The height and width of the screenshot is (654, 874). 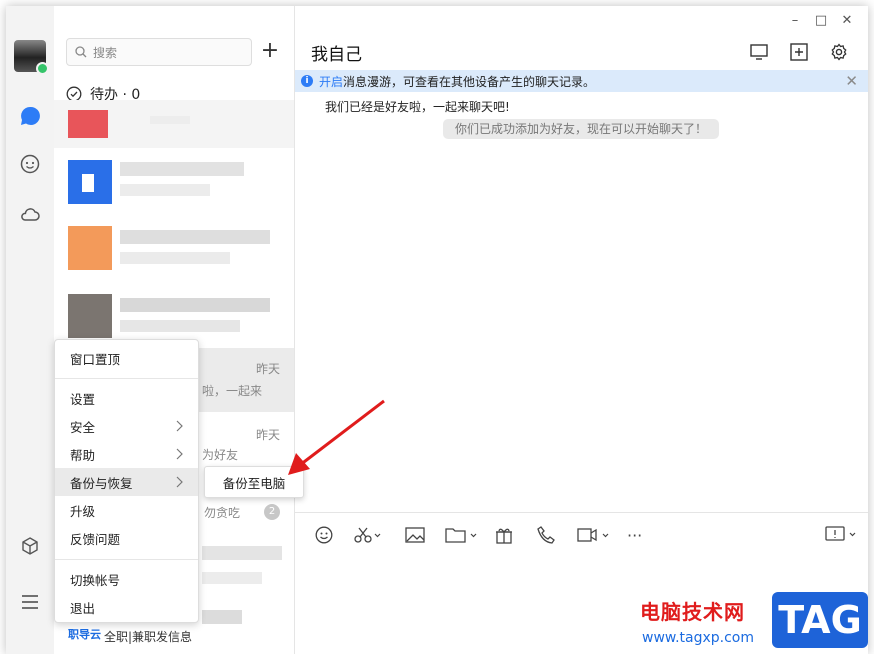 I want to click on image-icon, so click(x=415, y=535).